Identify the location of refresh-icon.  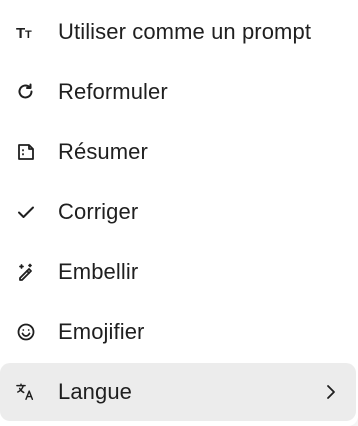
(26, 92).